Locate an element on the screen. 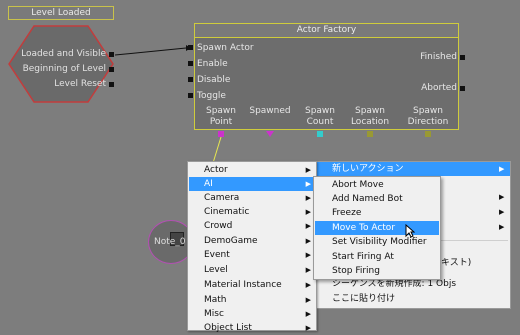  menu-item-add-named-bot: Add Named Bot is located at coordinates (377, 199).